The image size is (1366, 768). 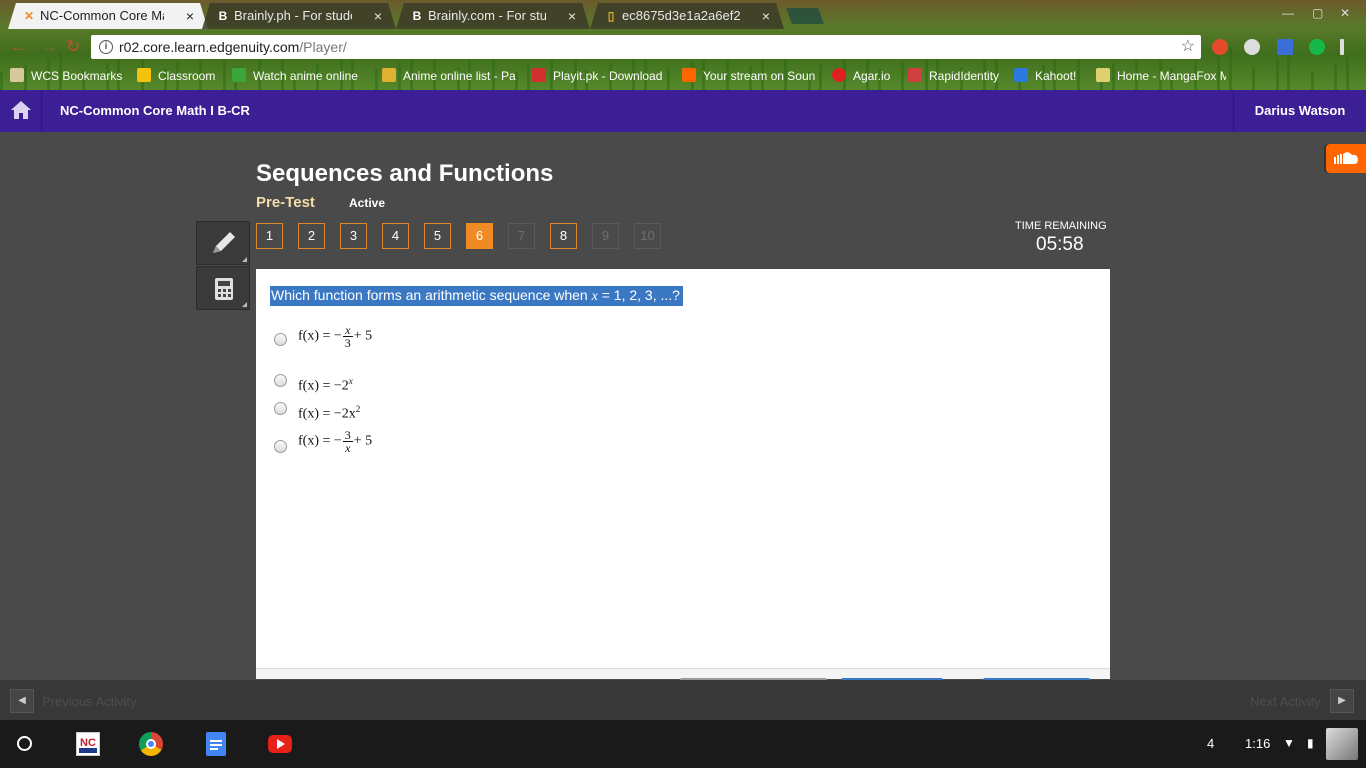 What do you see at coordinates (646, 47) in the screenshot?
I see `address-bar: i r02.core.learn.edgenuity.com/Player/ ☆` at bounding box center [646, 47].